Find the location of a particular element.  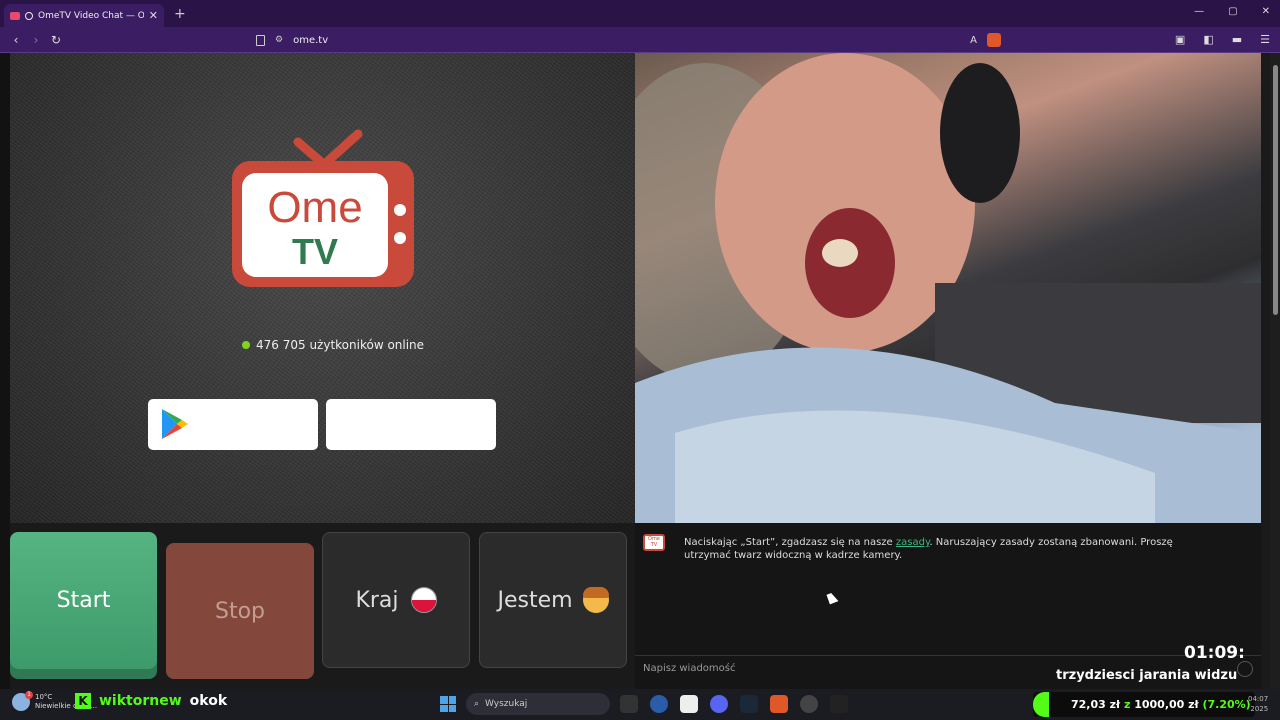

url-text: ome.tv is located at coordinates (310, 40).